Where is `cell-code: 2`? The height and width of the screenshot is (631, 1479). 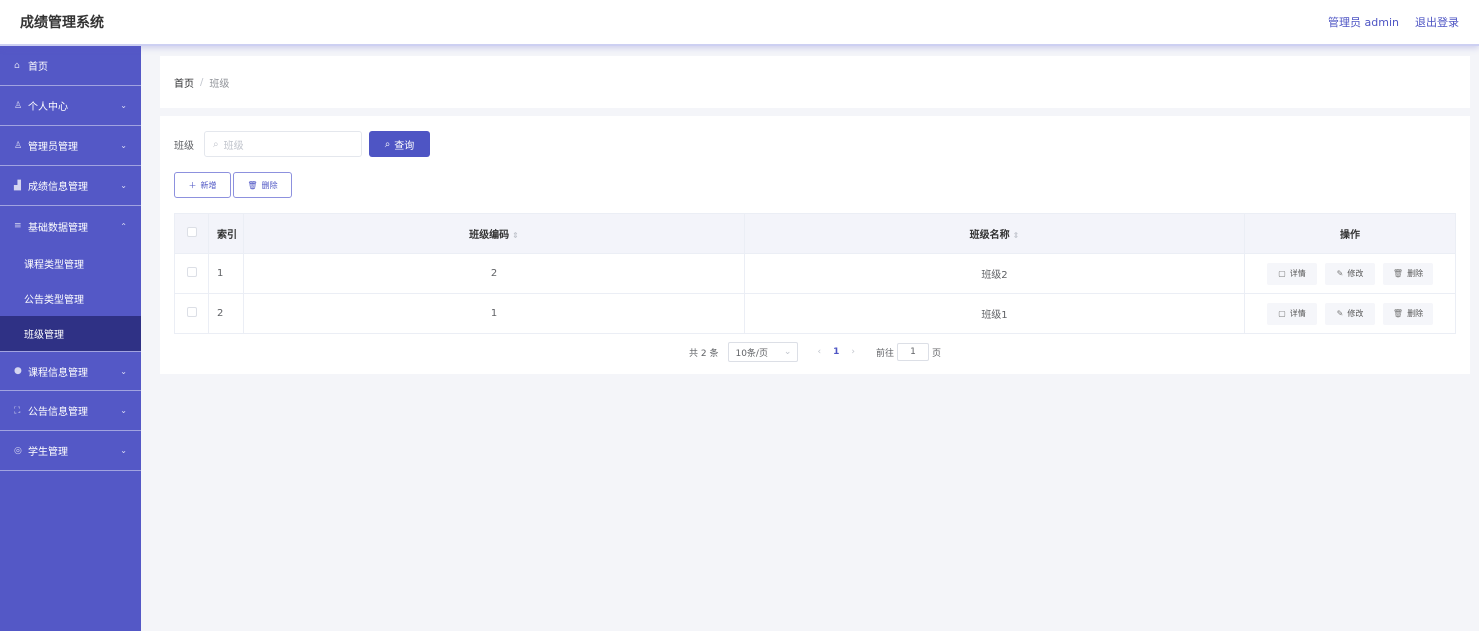 cell-code: 2 is located at coordinates (494, 273).